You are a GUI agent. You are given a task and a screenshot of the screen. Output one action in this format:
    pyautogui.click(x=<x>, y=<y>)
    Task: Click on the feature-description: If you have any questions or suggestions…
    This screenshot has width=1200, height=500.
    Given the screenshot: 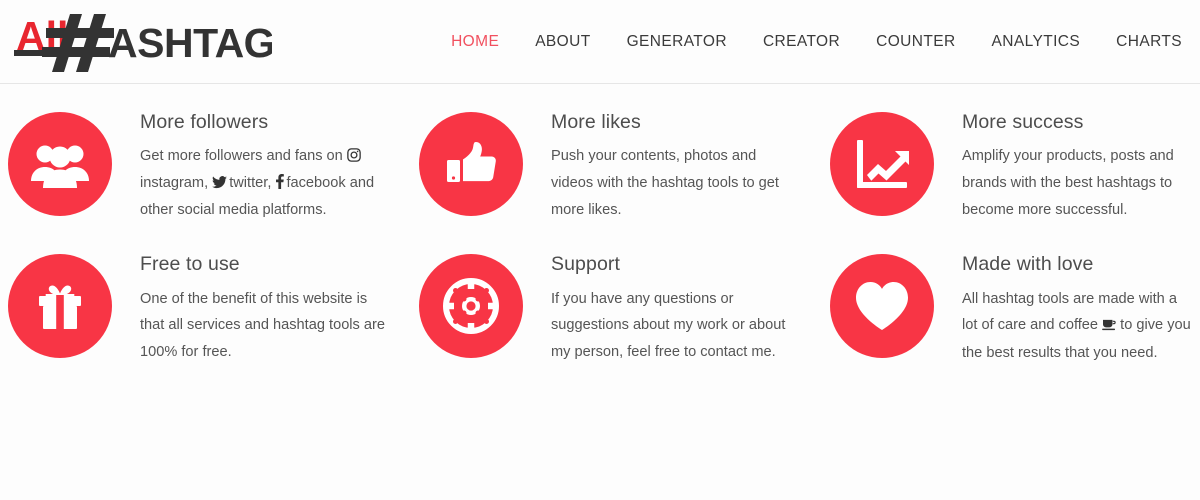 What is the action you would take?
    pyautogui.click(x=668, y=325)
    